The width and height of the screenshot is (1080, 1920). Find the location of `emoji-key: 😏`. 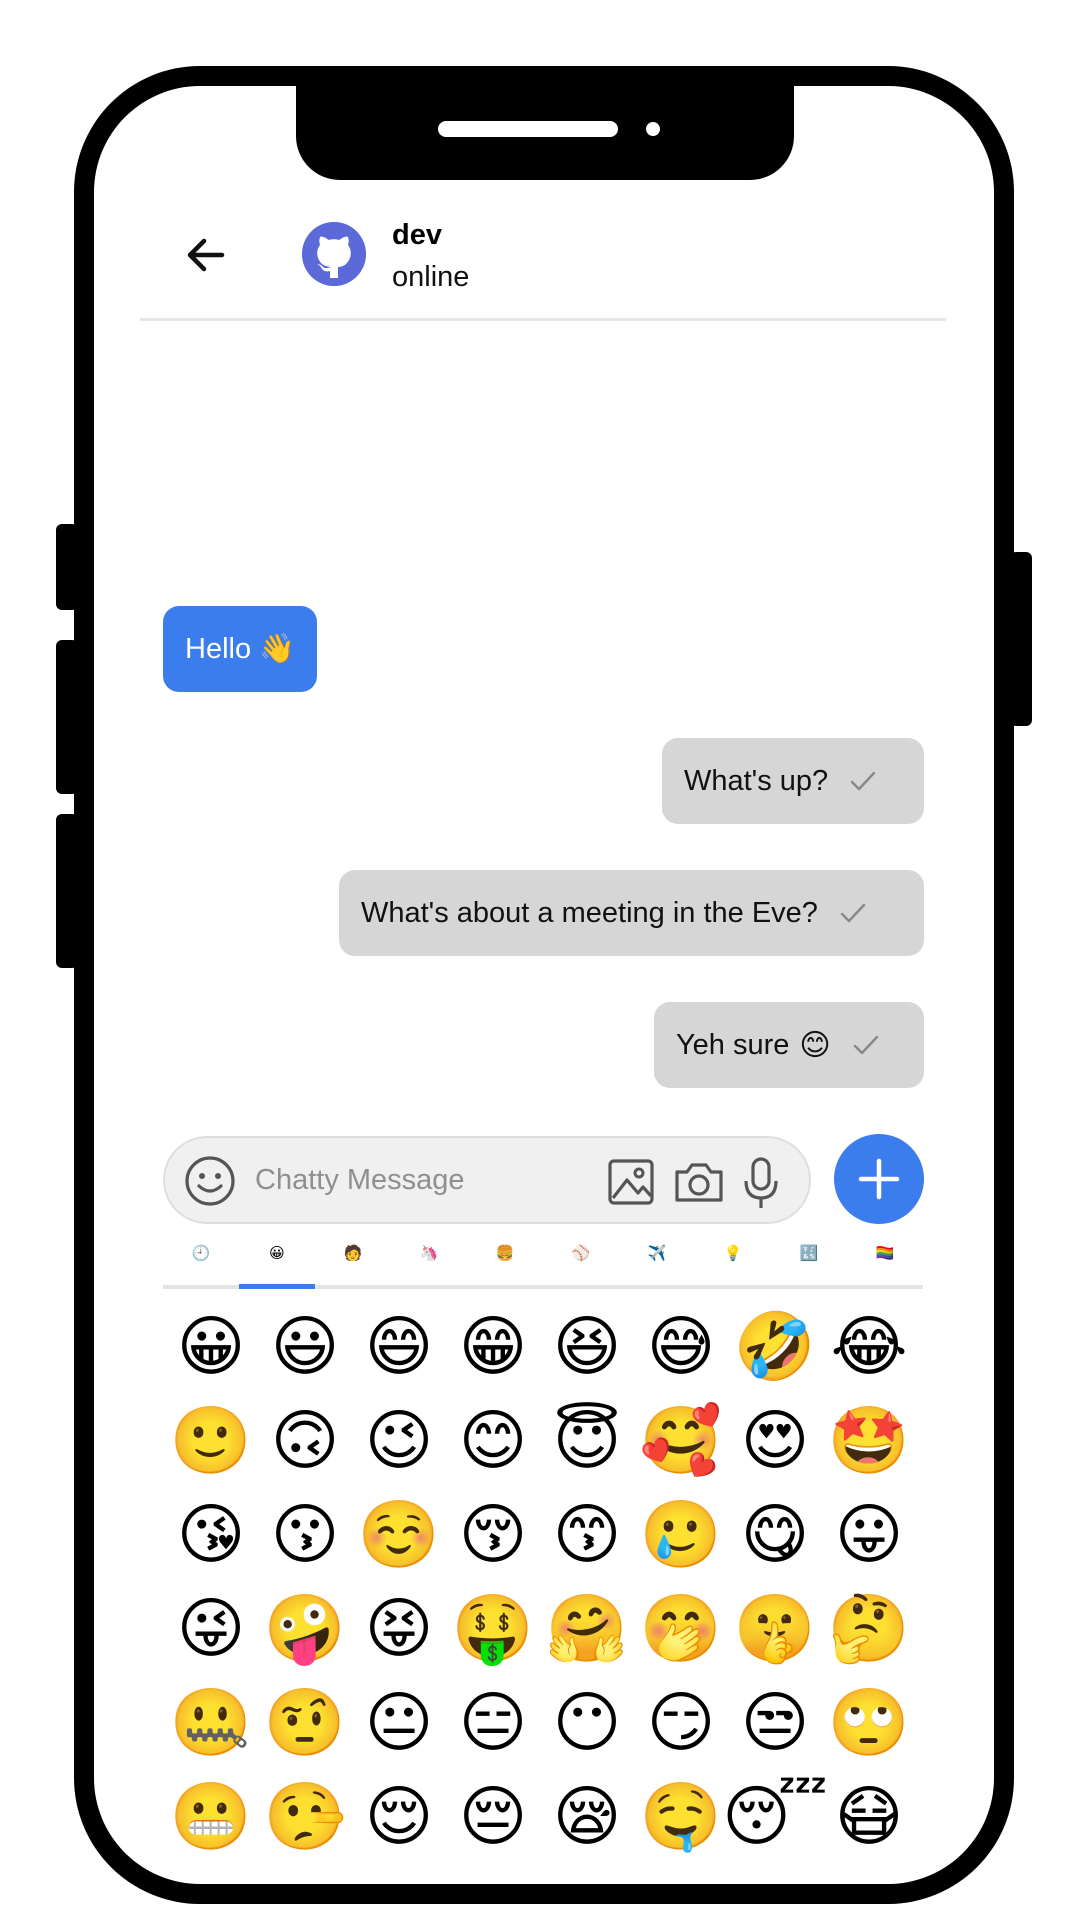

emoji-key: 😏 is located at coordinates (681, 1723).